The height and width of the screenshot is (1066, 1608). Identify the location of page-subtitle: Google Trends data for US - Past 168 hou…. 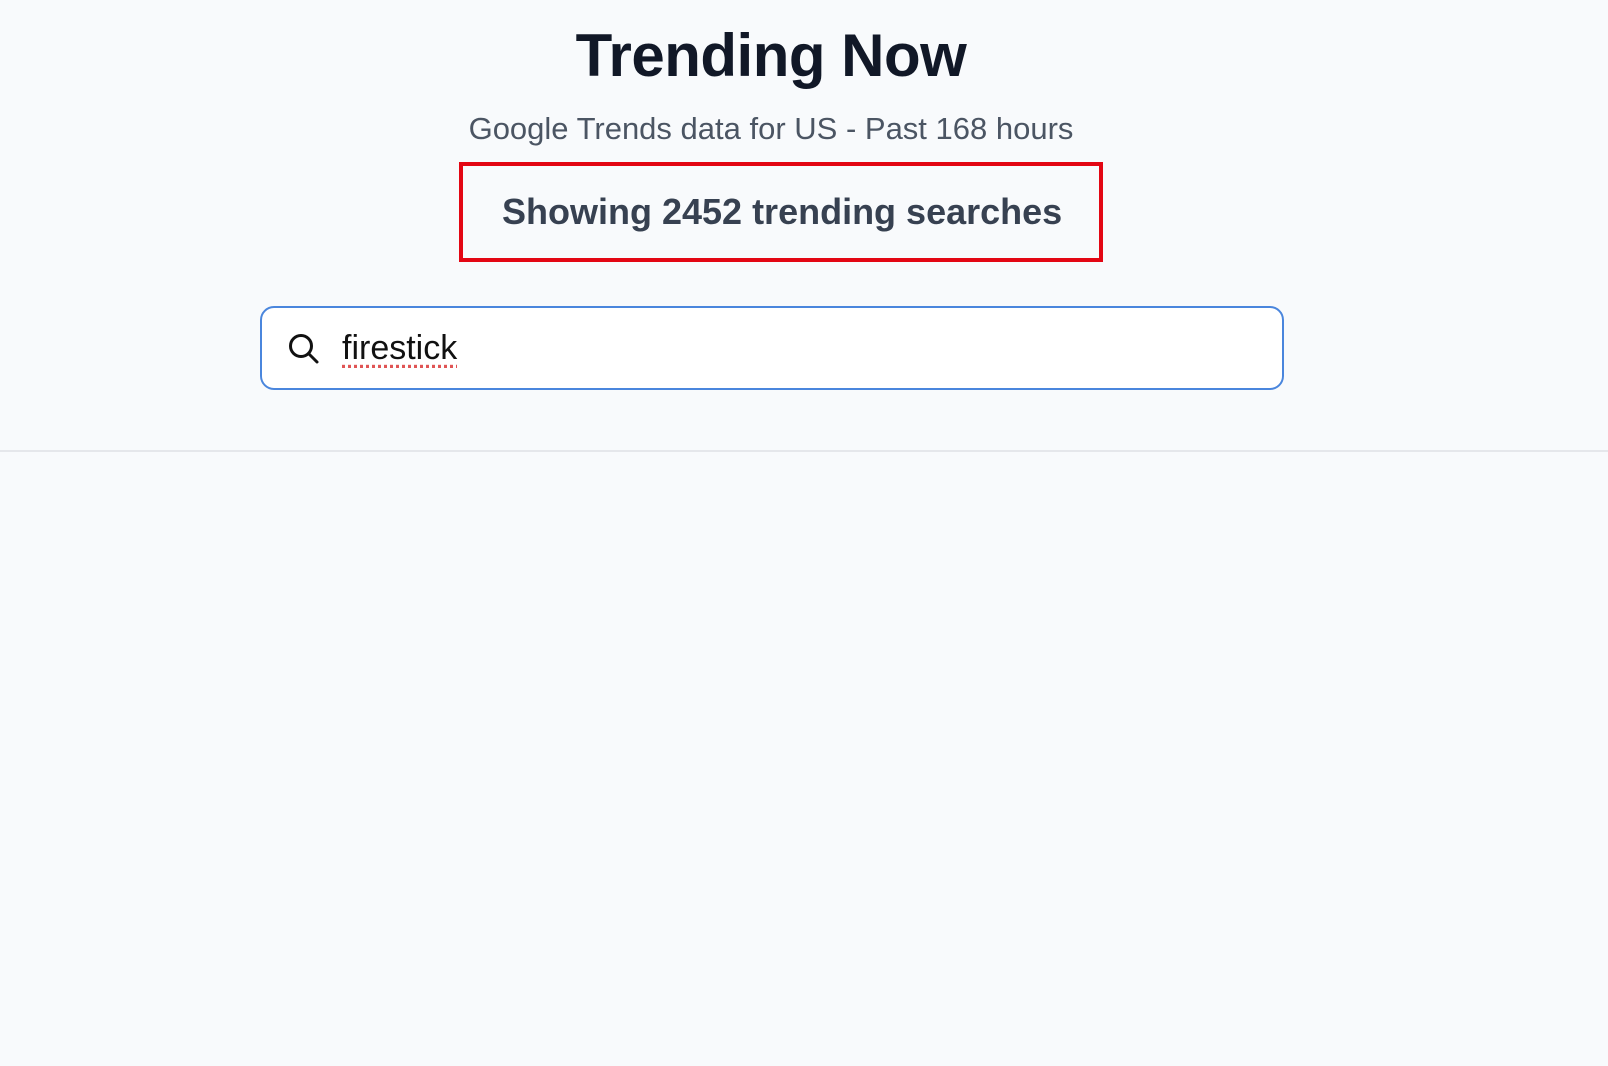
(771, 128).